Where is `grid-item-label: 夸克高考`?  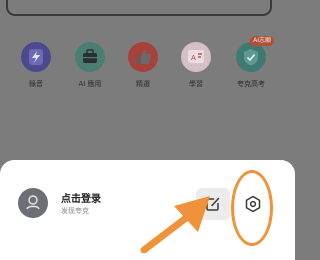 grid-item-label: 夸克高考 is located at coordinates (251, 84).